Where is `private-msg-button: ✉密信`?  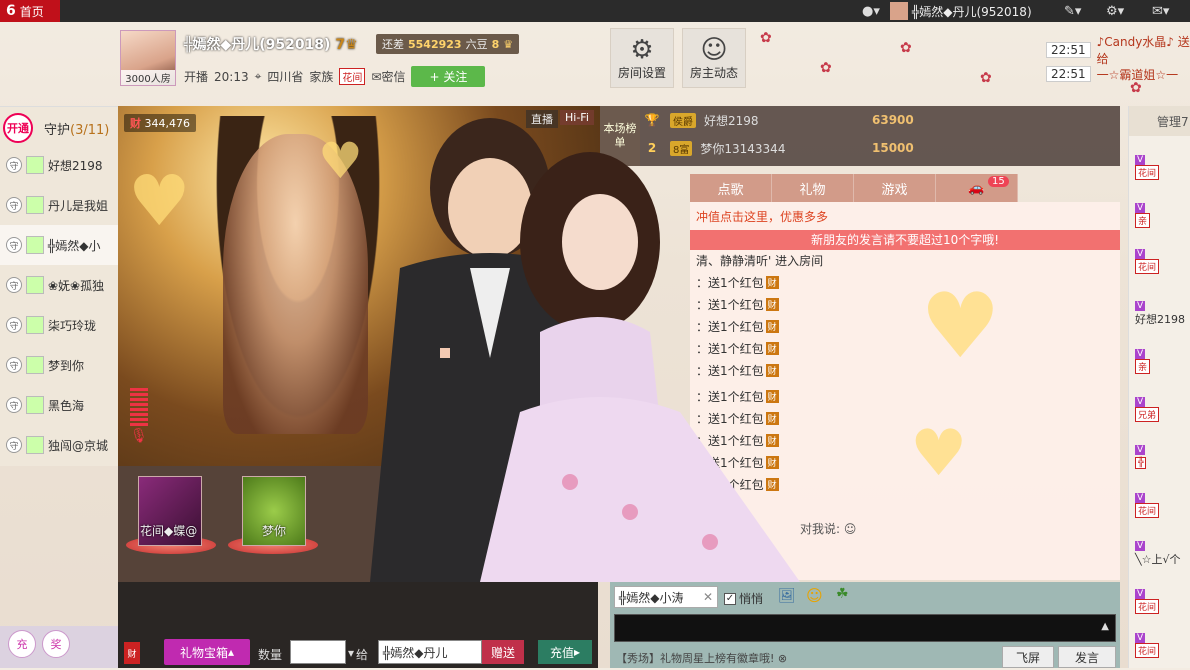 private-msg-button: ✉密信 is located at coordinates (388, 76).